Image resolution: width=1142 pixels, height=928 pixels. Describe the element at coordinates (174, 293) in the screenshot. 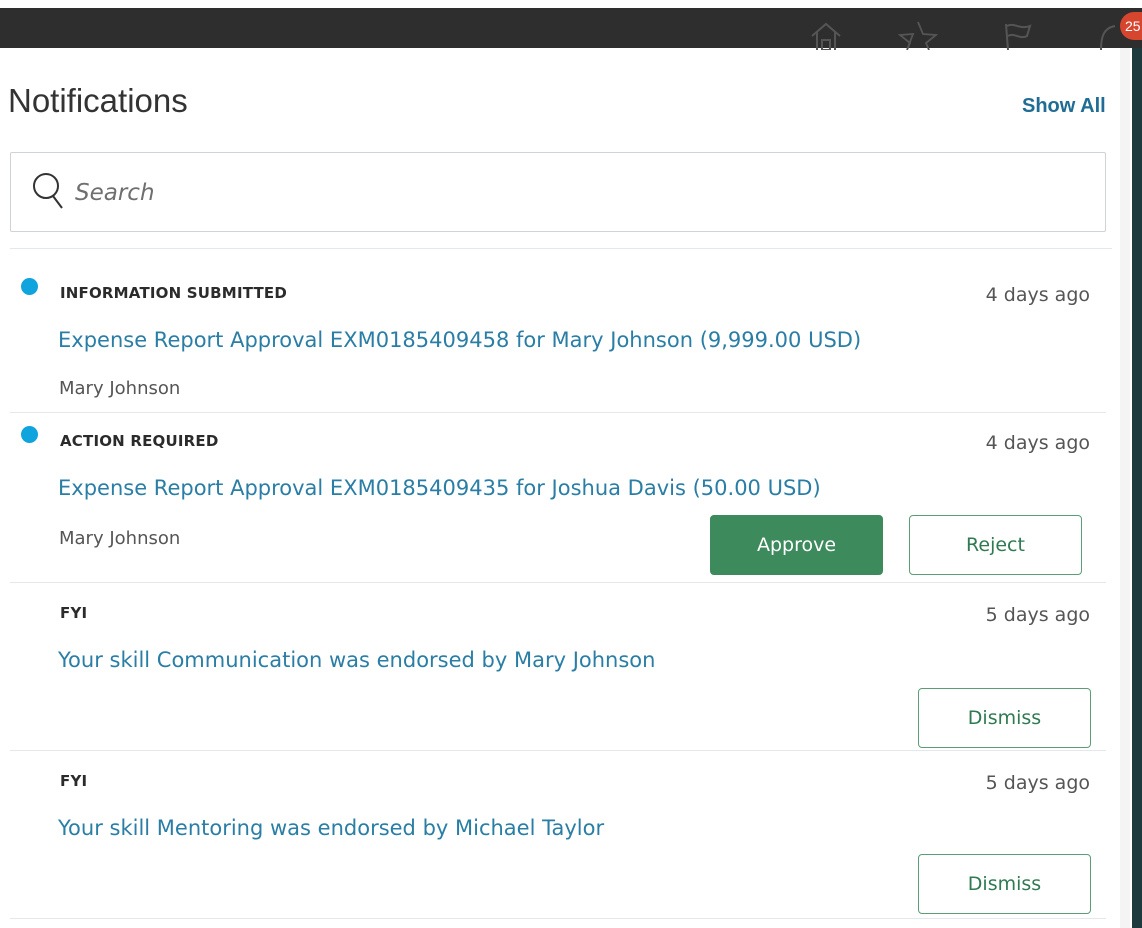

I see `notification-category: INFORMATION SUBMITTED` at that location.